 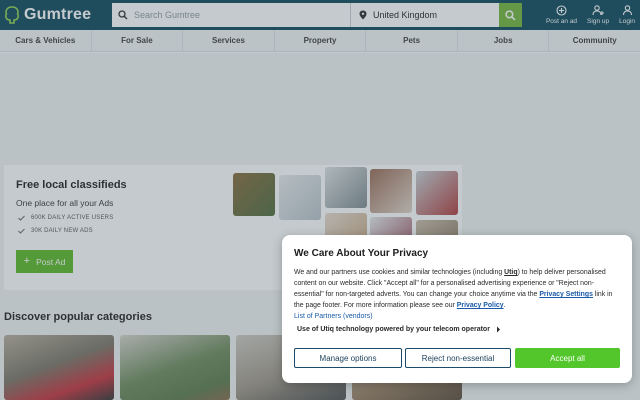 I want to click on utiq-text: Utiq, so click(x=511, y=272).